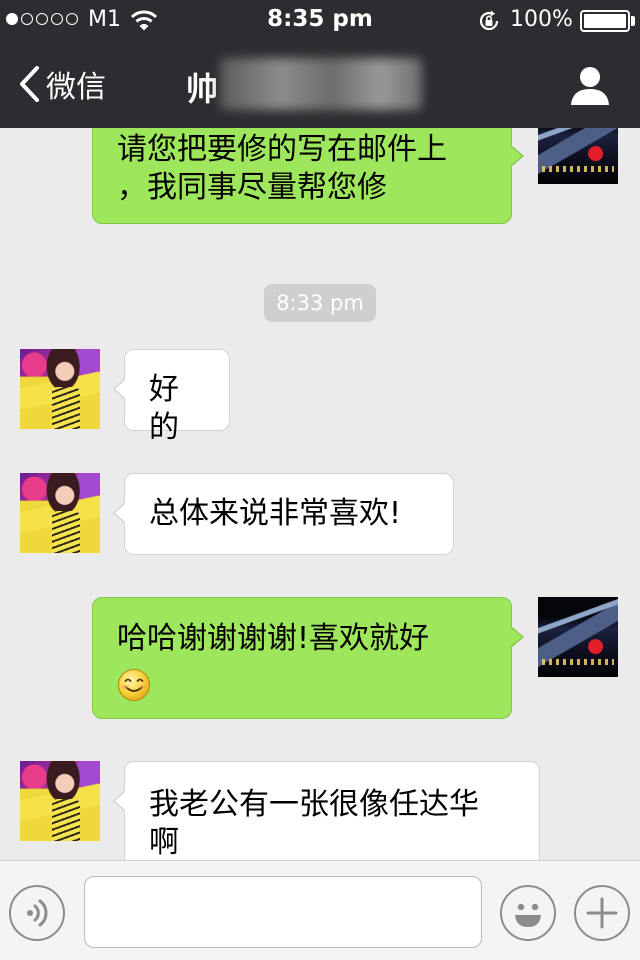  I want to click on message-text: 哈哈谢谢谢谢!喜欢就好, so click(273, 638).